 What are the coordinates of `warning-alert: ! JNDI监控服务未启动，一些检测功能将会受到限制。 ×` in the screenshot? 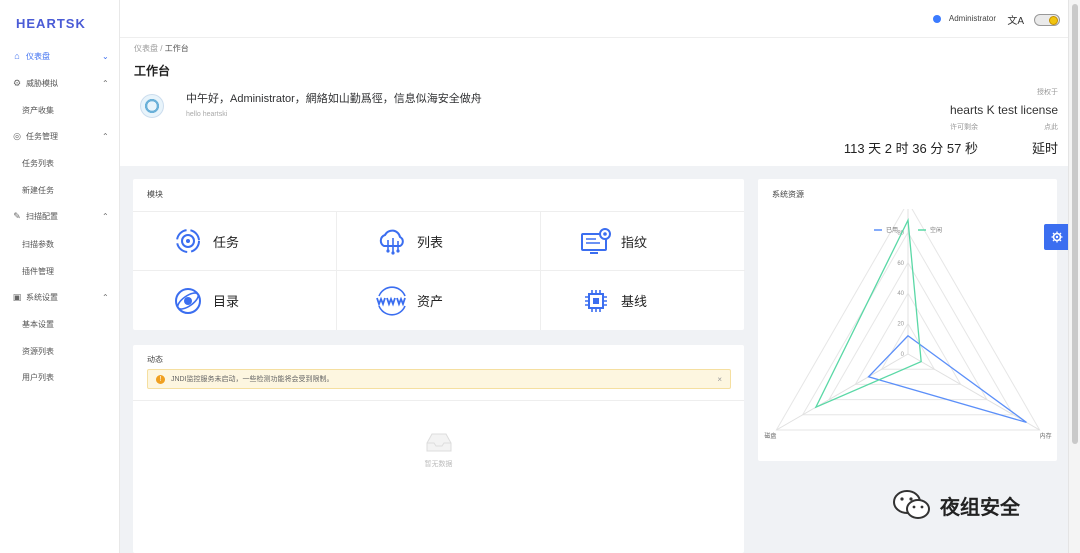 It's located at (439, 379).